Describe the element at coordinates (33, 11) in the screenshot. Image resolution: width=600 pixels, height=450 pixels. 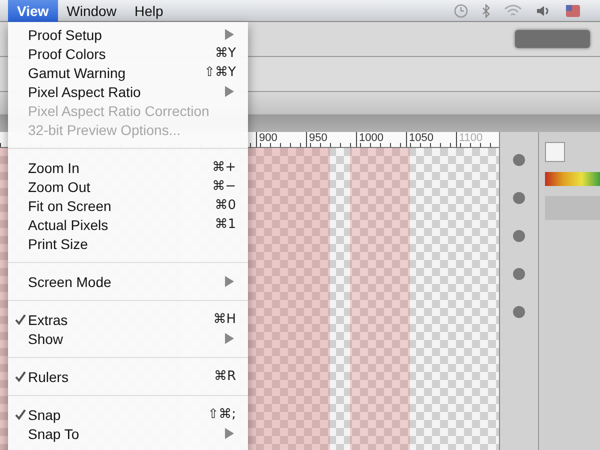
I see `menu-title: View` at that location.